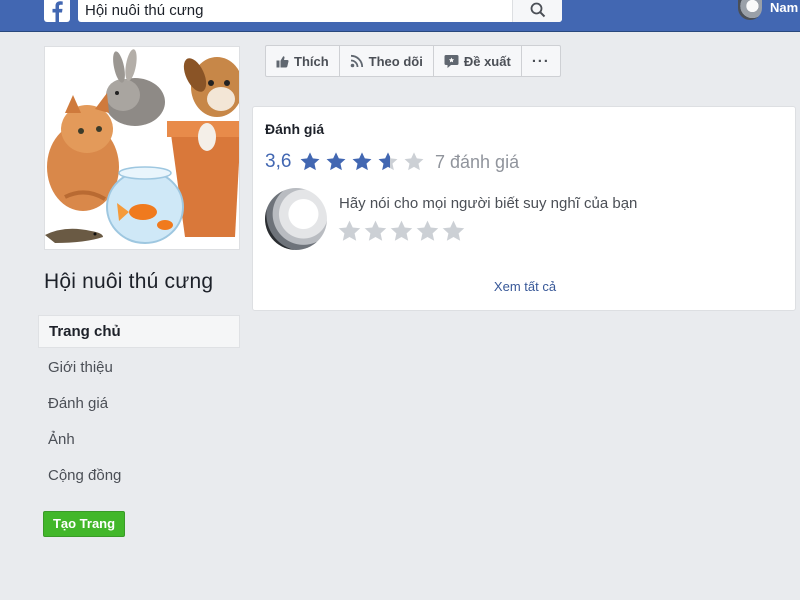 This screenshot has width=800, height=600. Describe the element at coordinates (295, 129) in the screenshot. I see `reviews-card-title: Đánh giá` at that location.